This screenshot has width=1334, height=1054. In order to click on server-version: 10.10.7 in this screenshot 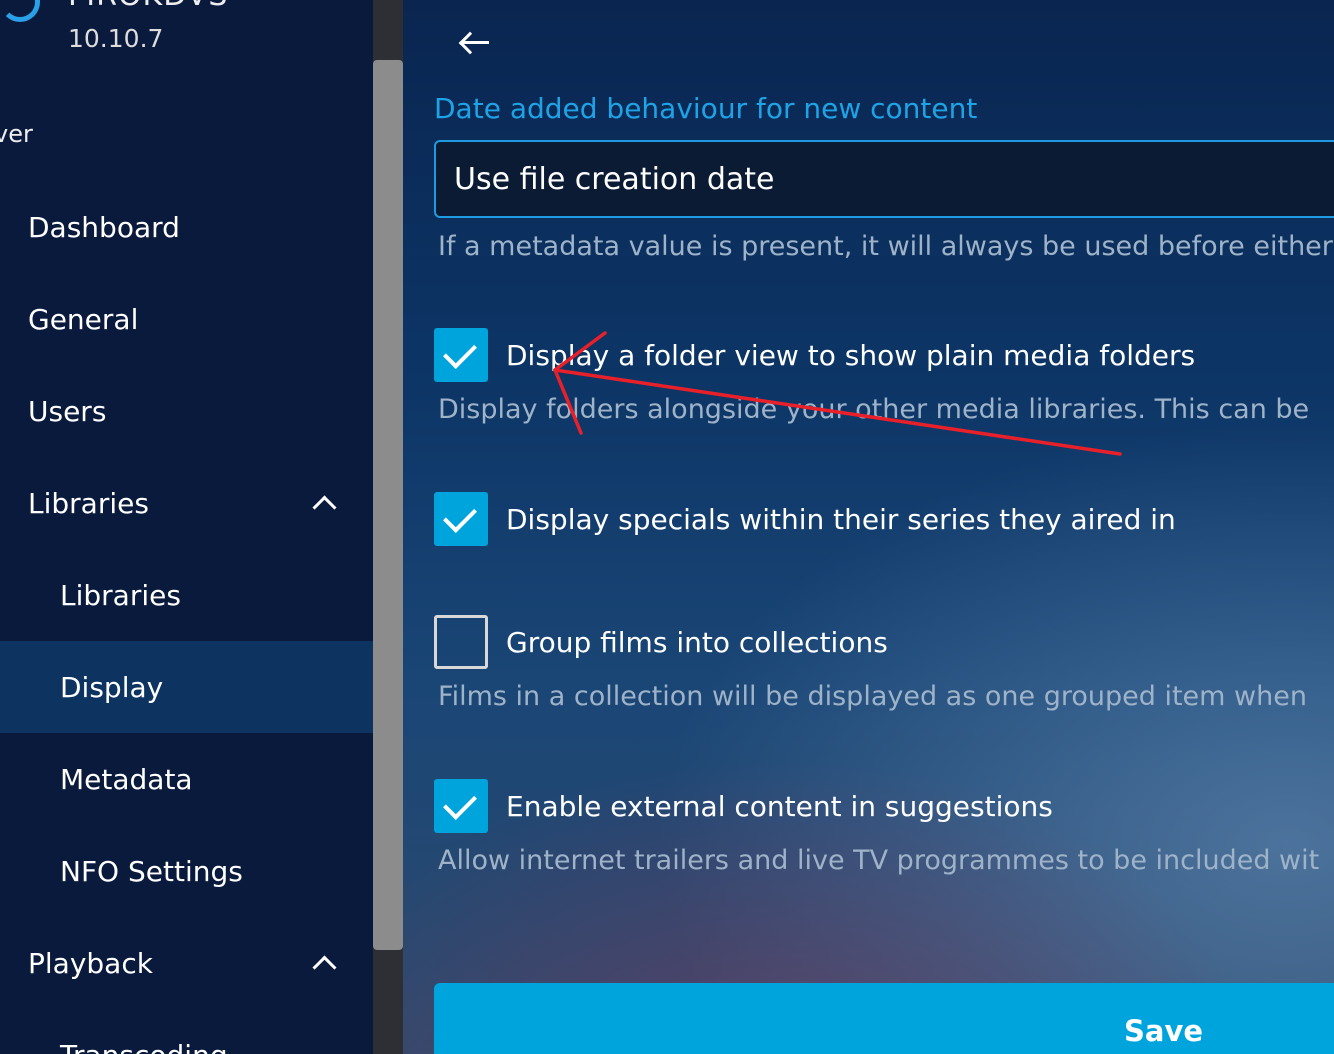, I will do `click(116, 38)`.